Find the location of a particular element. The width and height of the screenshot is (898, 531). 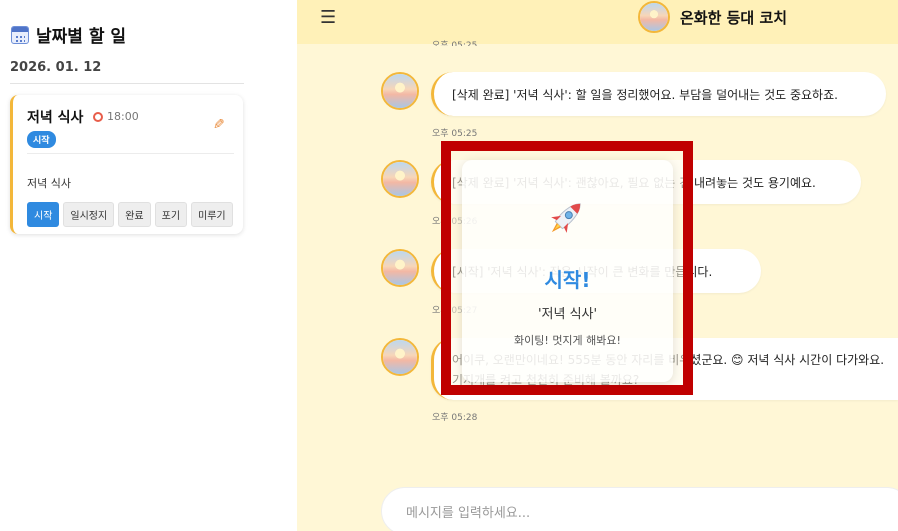

popup-title: 시작! is located at coordinates (567, 280).